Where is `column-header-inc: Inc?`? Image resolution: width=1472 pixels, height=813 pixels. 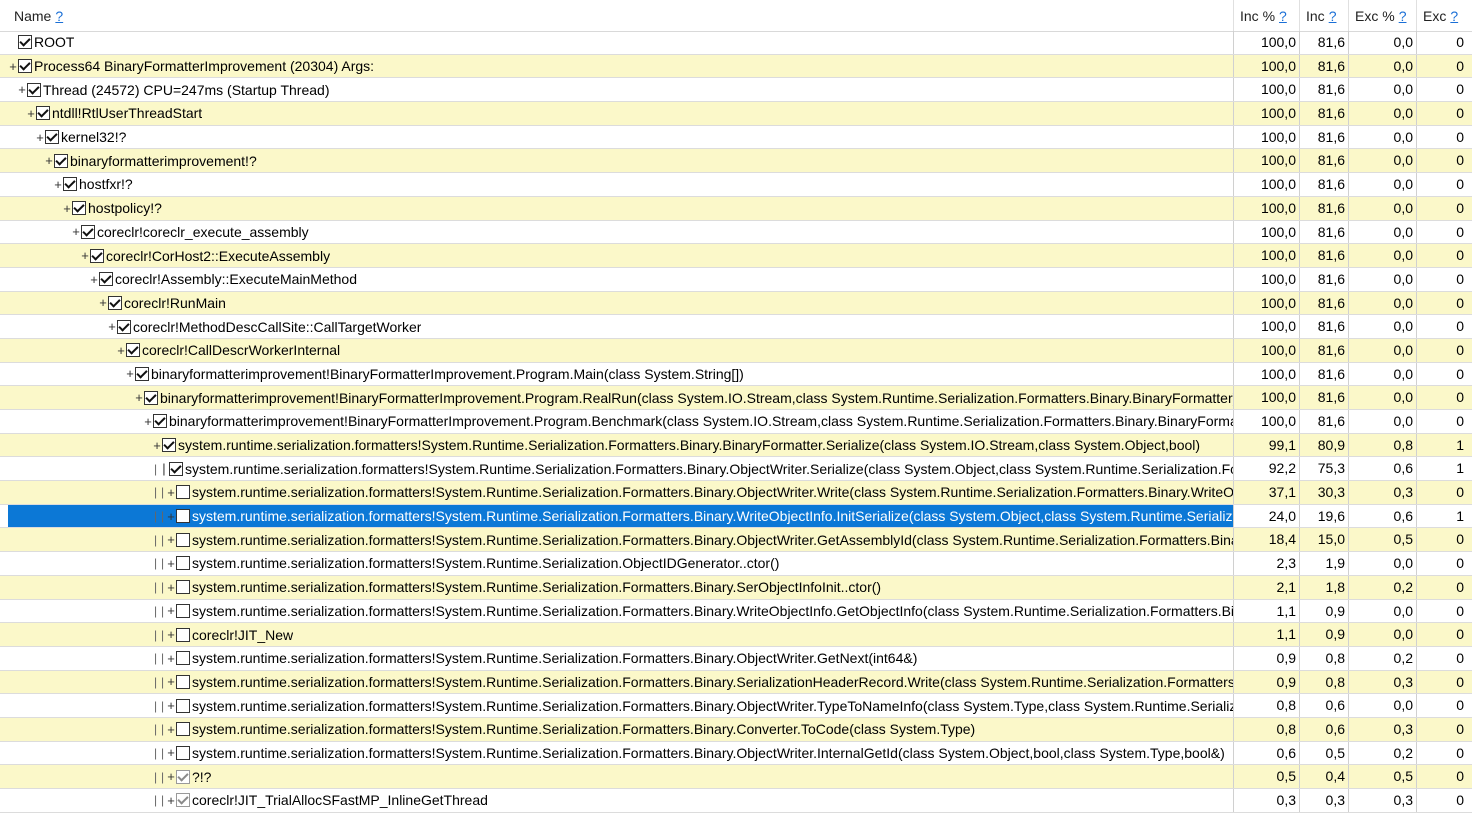 column-header-inc: Inc? is located at coordinates (1327, 15).